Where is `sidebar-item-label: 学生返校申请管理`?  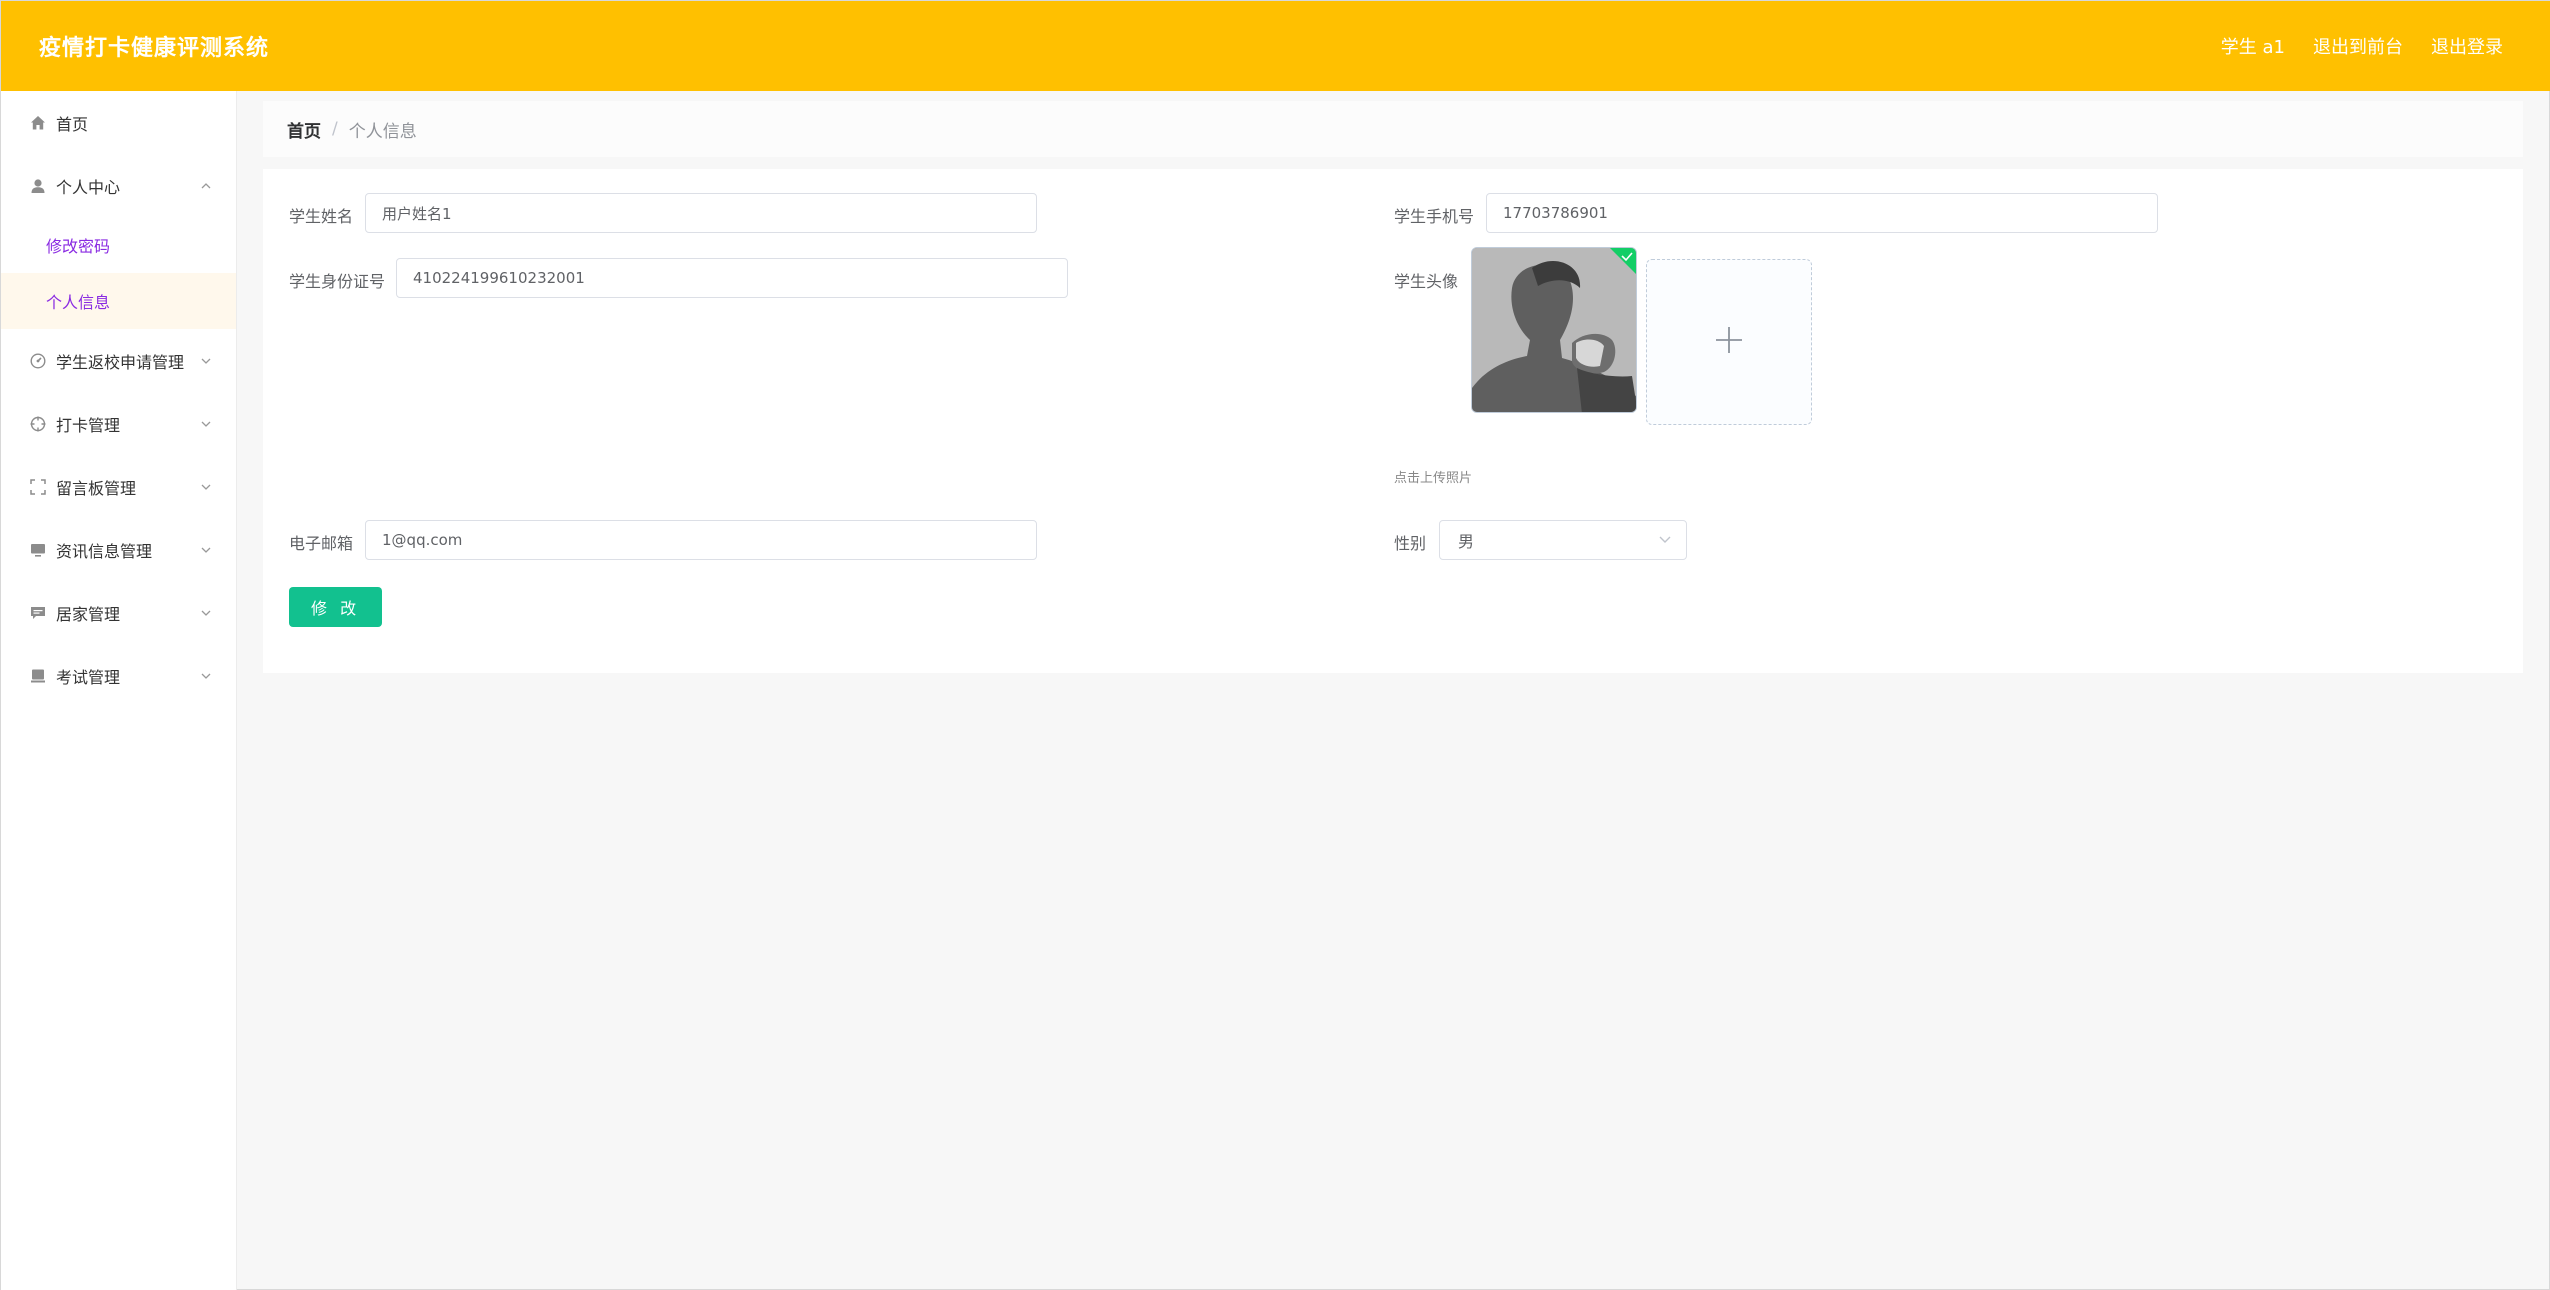 sidebar-item-label: 学生返校申请管理 is located at coordinates (120, 362).